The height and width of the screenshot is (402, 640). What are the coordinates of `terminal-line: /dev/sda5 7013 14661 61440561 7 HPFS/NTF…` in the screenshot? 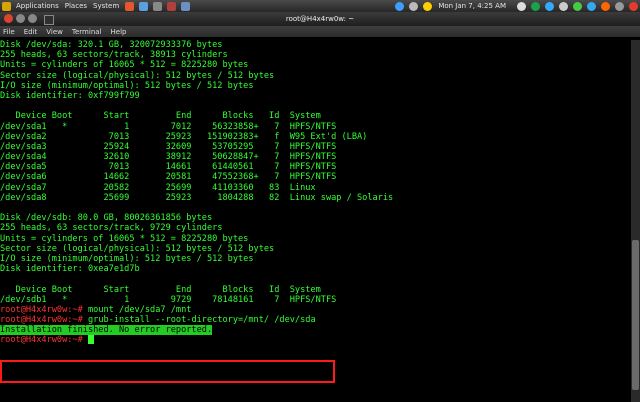 It's located at (168, 167).